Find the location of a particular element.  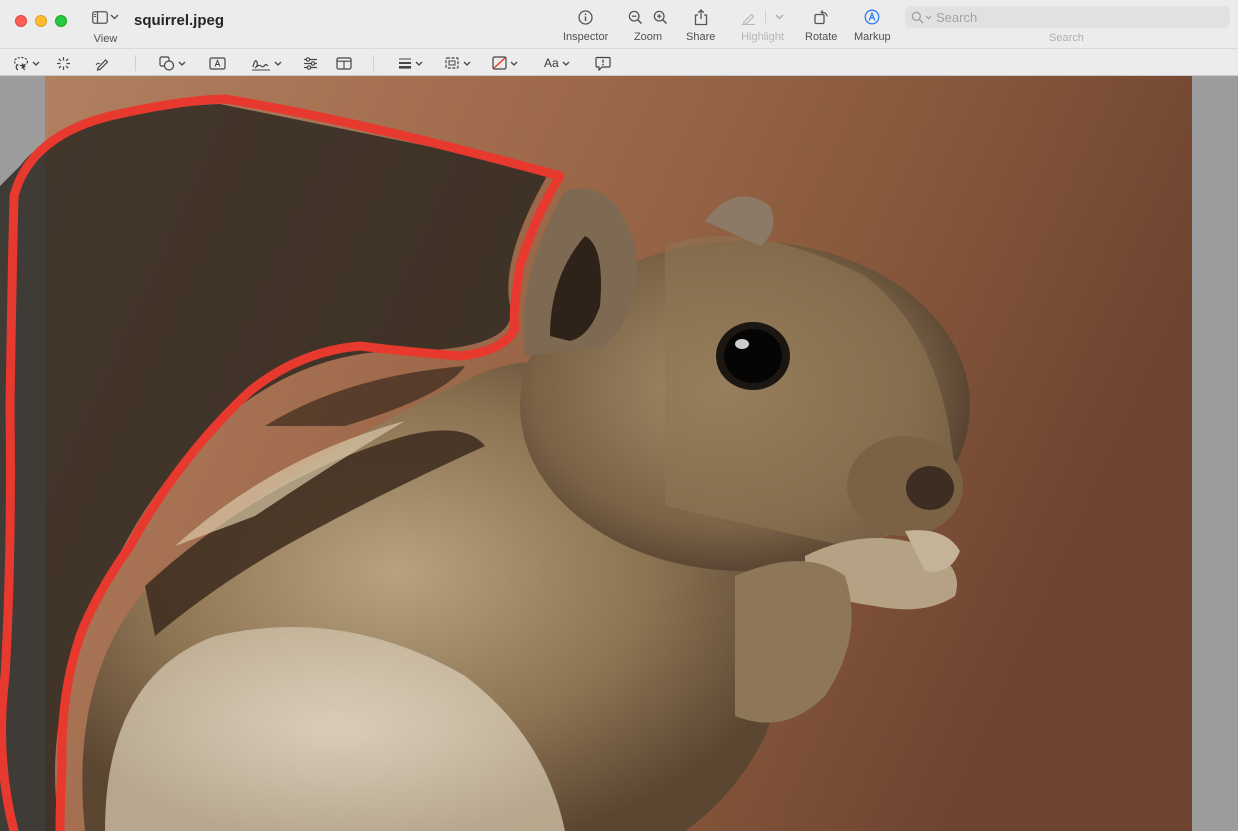

text-box-icon is located at coordinates (217, 63).